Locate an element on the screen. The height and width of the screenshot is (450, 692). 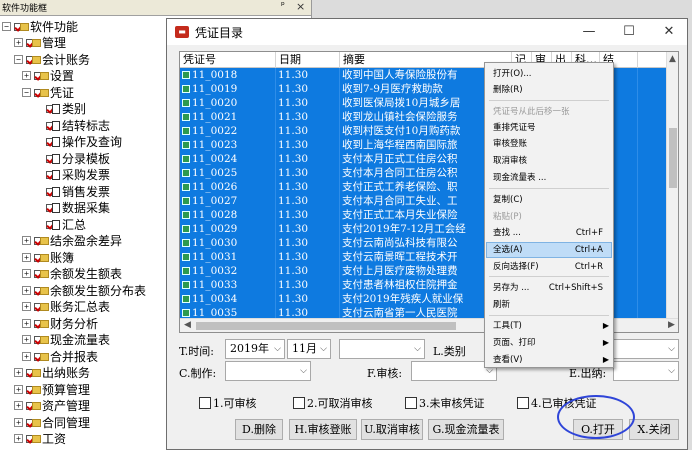
cancel-audit-button: U.取消审核 is located at coordinates (392, 429).